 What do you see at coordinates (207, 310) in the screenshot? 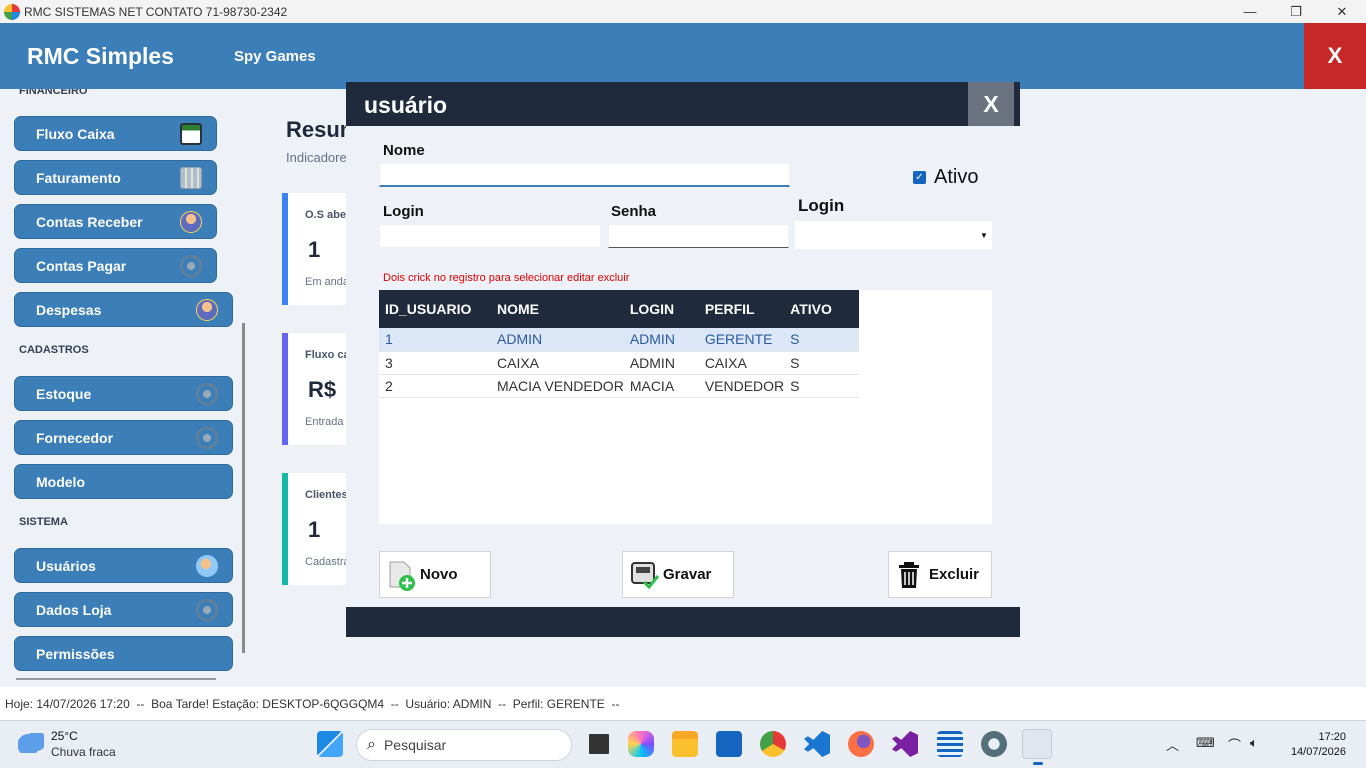
I see `person-money-icon` at bounding box center [207, 310].